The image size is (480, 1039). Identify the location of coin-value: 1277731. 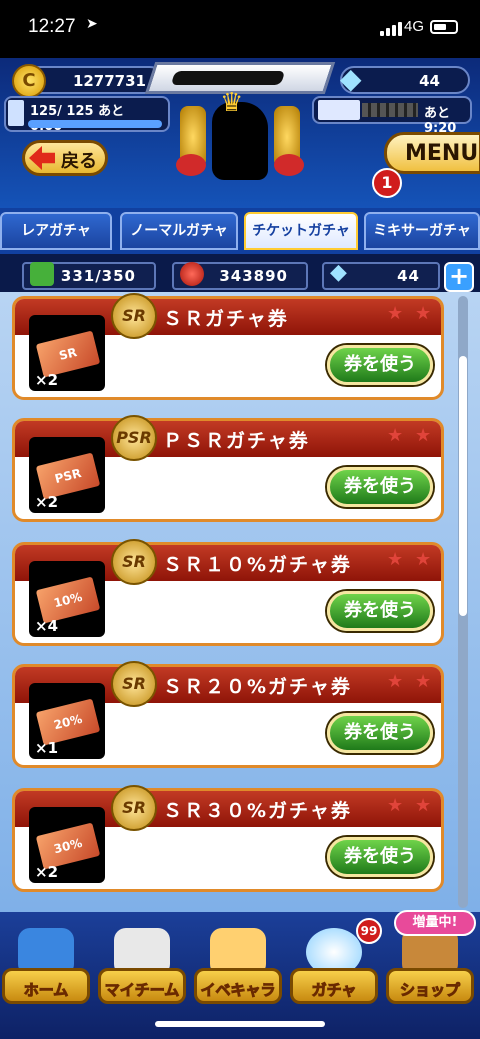
(109, 81).